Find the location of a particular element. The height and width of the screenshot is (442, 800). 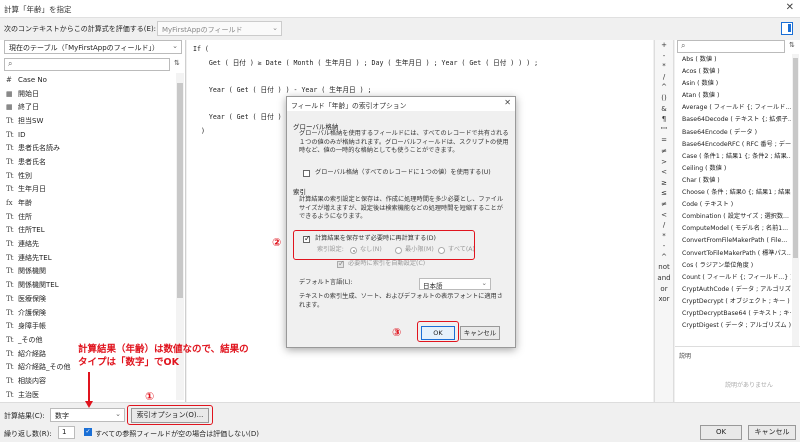

function-item: Atan ( 数値 ) is located at coordinates (733, 96).